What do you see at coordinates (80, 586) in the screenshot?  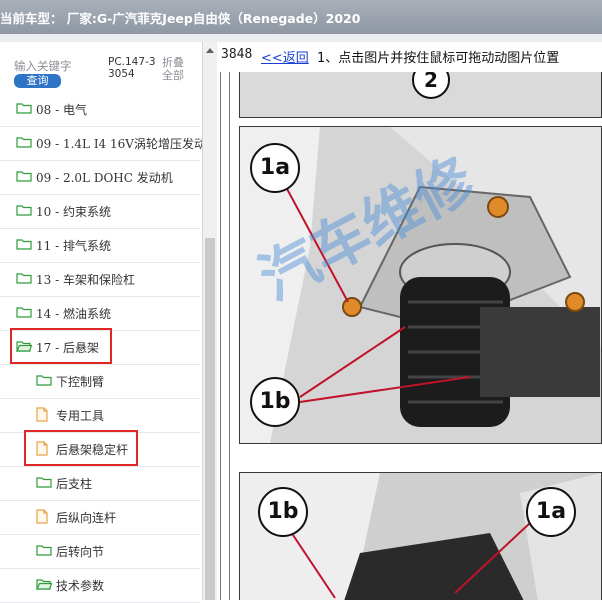 I see `tree-item-label: 技术参数` at bounding box center [80, 586].